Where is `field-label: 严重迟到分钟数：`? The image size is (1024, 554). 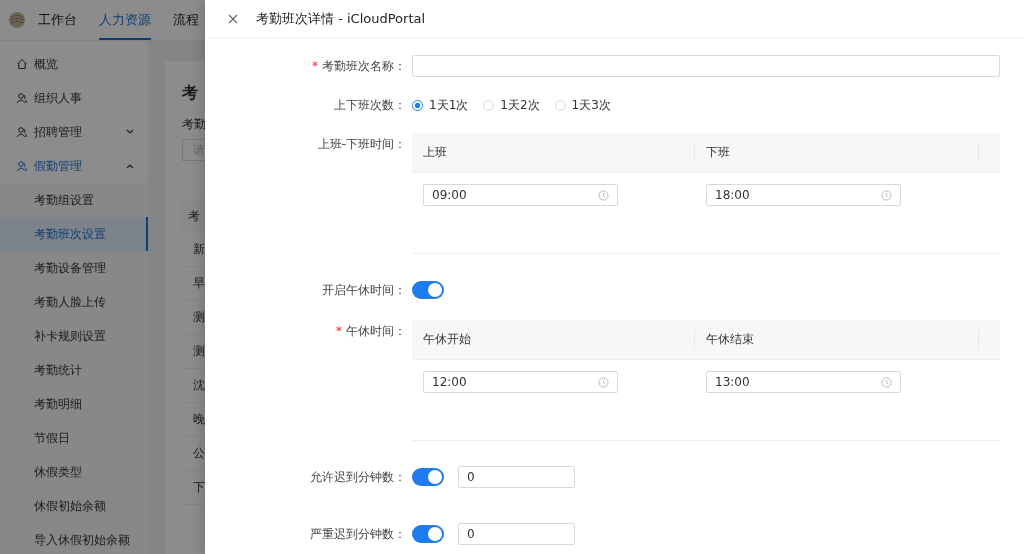
field-label: 严重迟到分钟数： is located at coordinates (358, 534).